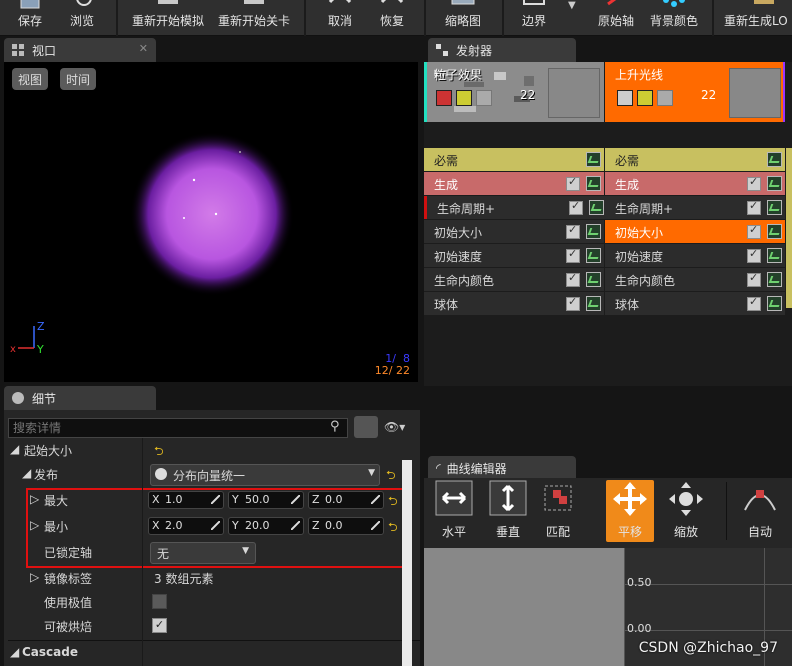  I want to click on max-x-field: X 1.0, so click(186, 500).